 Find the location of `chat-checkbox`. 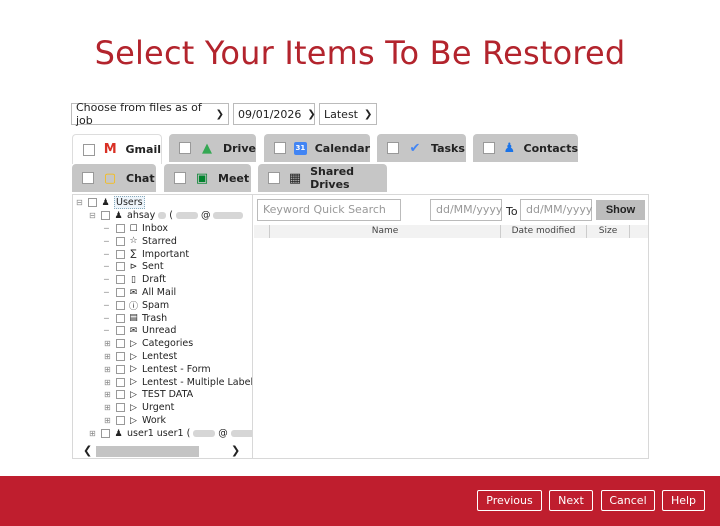

chat-checkbox is located at coordinates (88, 178).